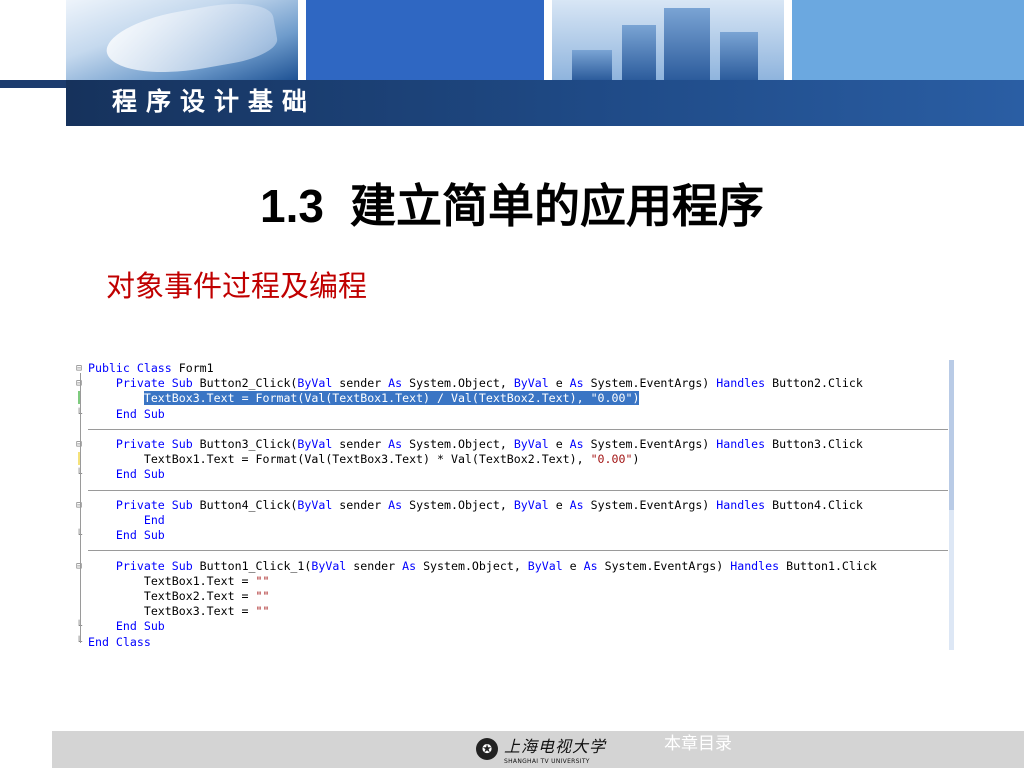 The image size is (1024, 768). I want to click on code-token: ), so click(636, 459).